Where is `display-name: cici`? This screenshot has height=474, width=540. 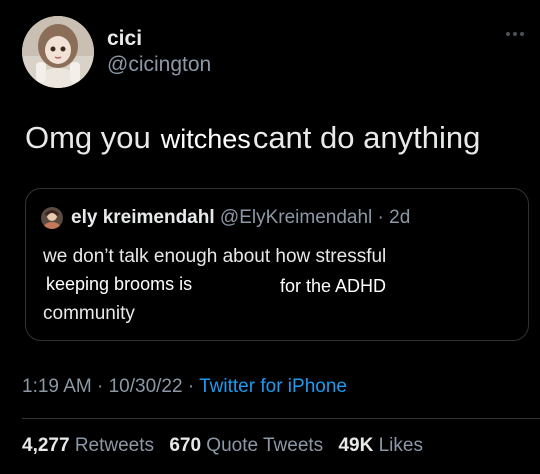
display-name: cici is located at coordinates (124, 39).